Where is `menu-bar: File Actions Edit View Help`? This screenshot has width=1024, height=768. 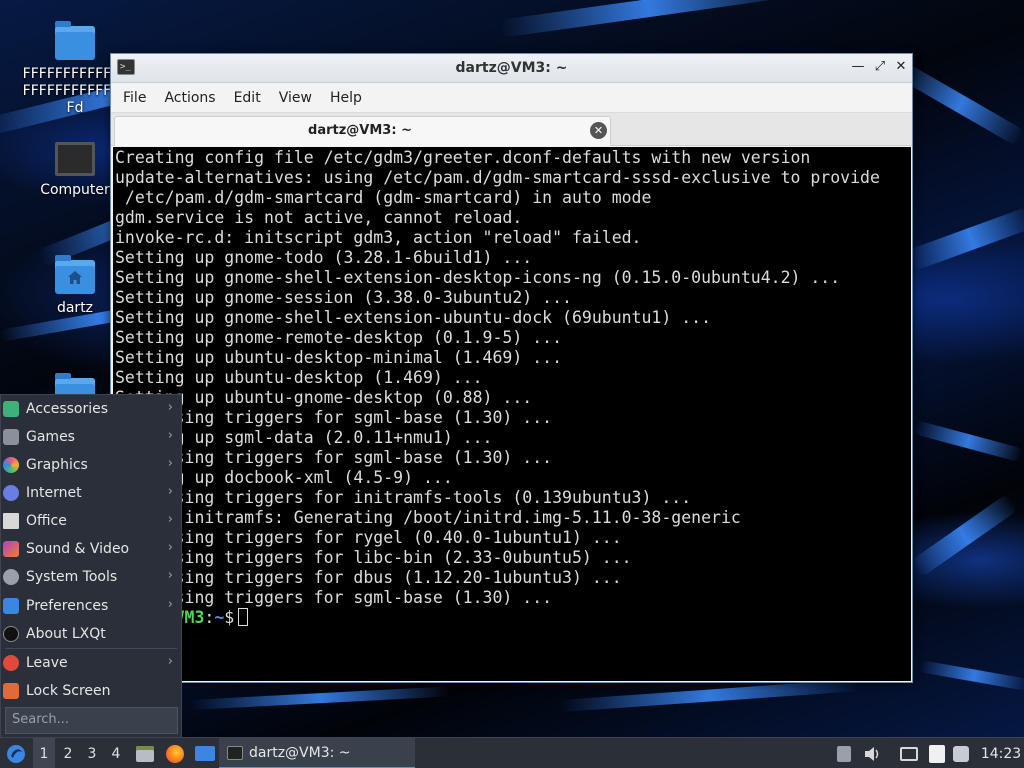
menu-bar: File Actions Edit View Help is located at coordinates (511, 98).